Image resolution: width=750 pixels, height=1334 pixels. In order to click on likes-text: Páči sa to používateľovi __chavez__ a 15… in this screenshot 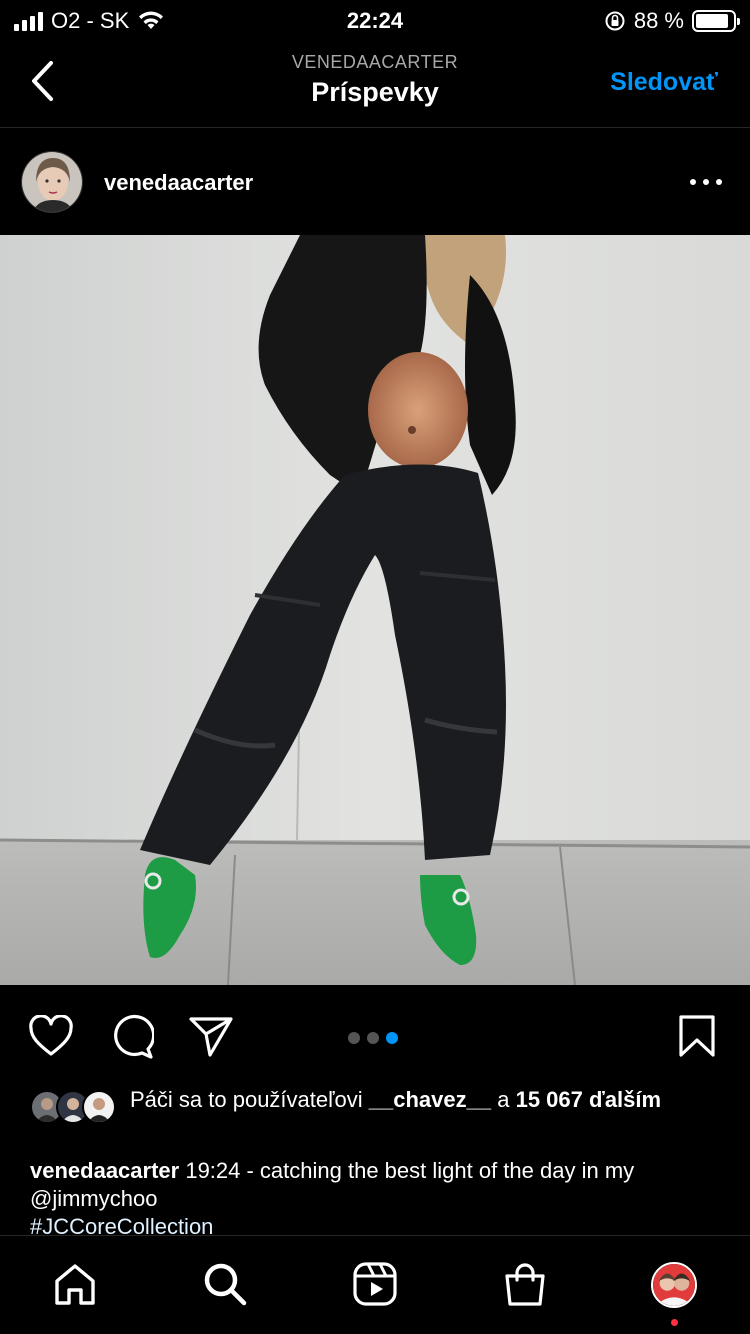, I will do `click(430, 1100)`.